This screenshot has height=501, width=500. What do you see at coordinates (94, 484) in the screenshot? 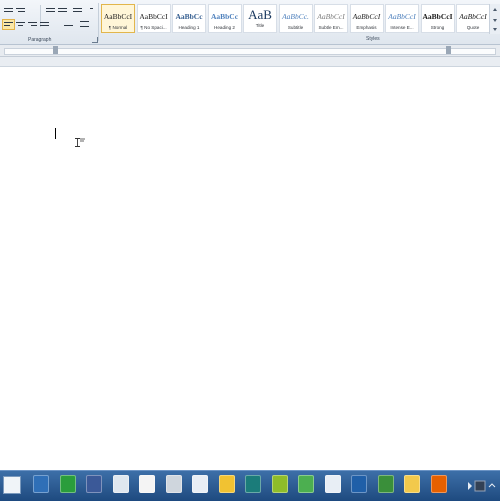
I see `facebook-icon` at bounding box center [94, 484].